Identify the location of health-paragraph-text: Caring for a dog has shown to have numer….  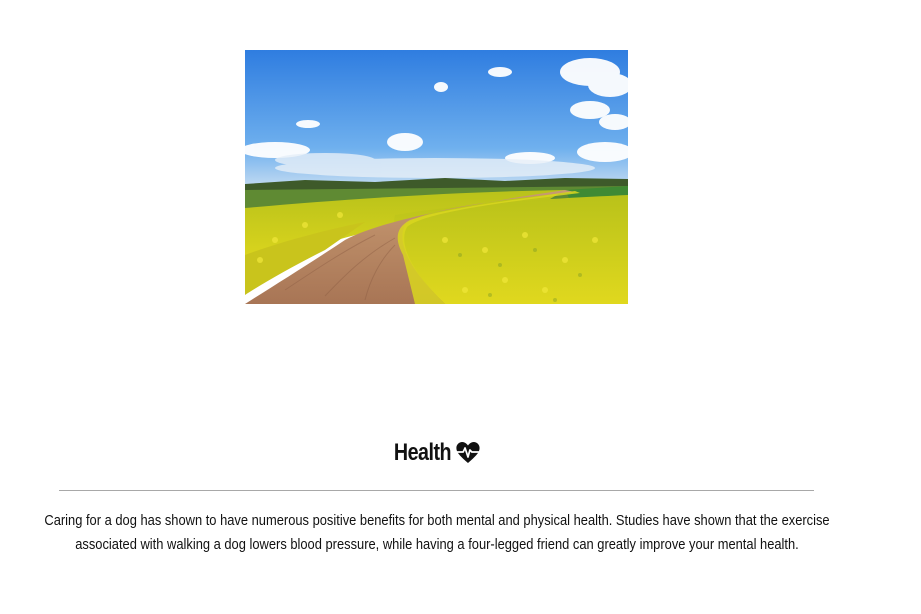
(437, 532).